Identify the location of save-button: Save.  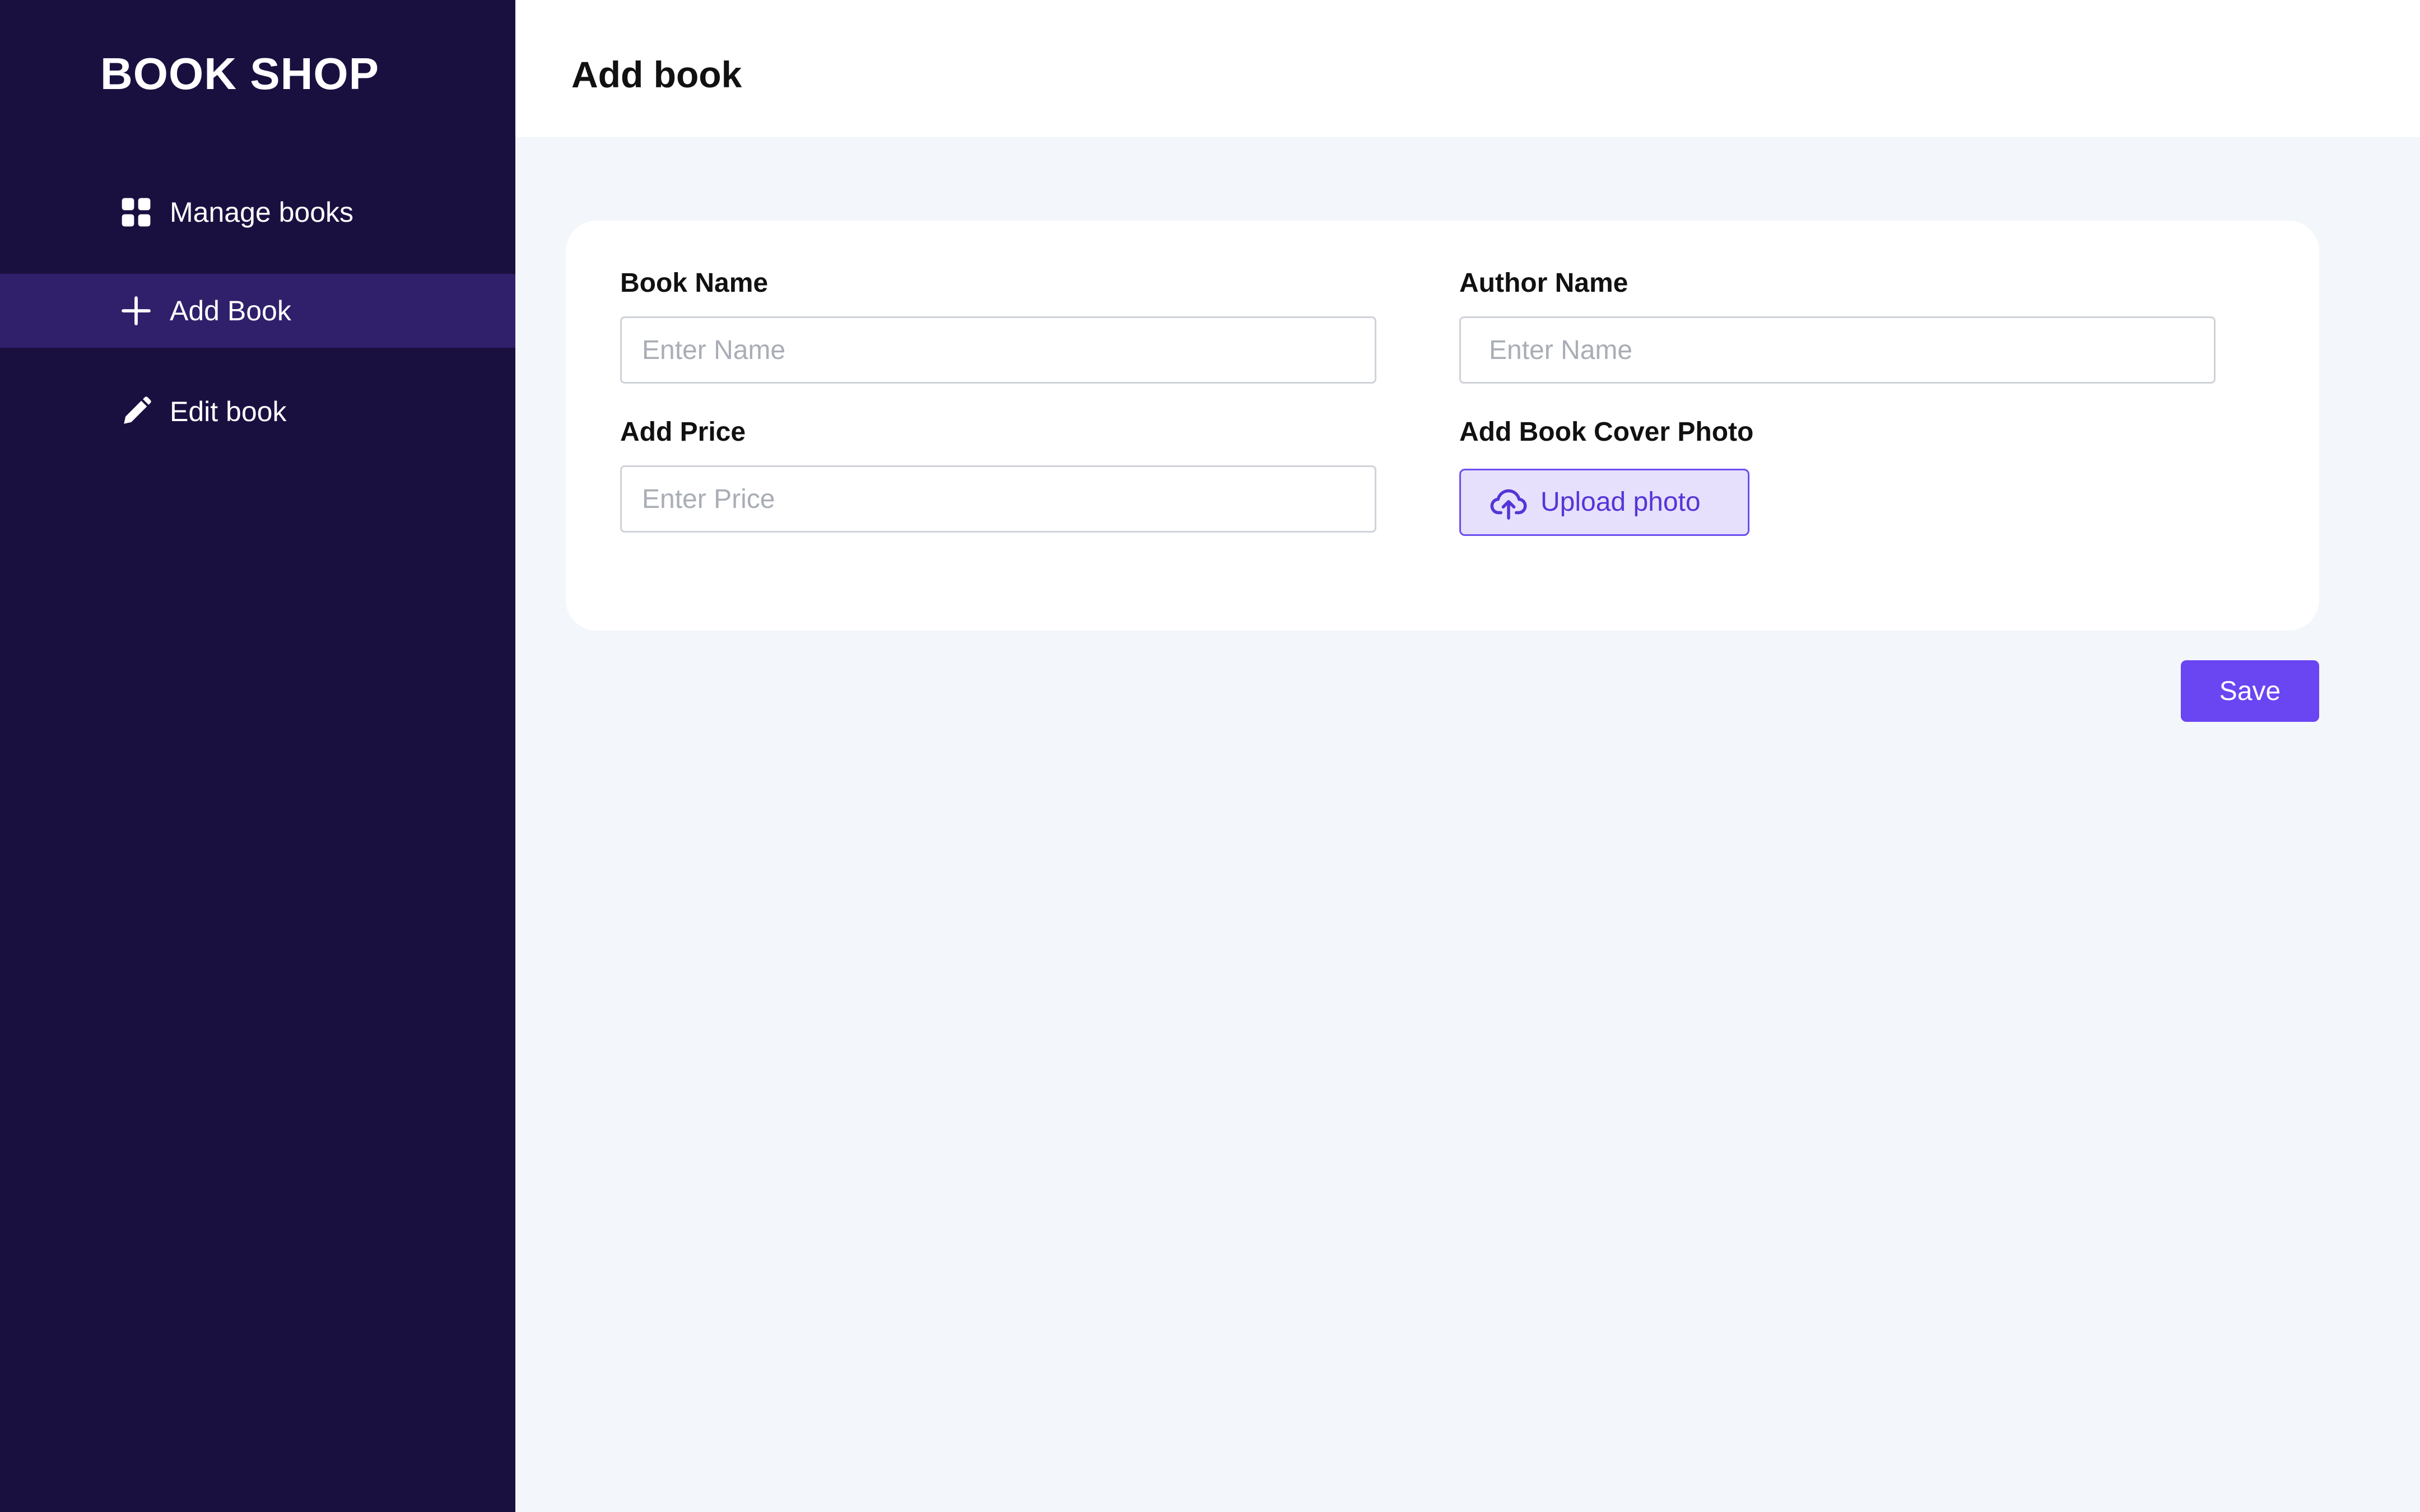
(2250, 691).